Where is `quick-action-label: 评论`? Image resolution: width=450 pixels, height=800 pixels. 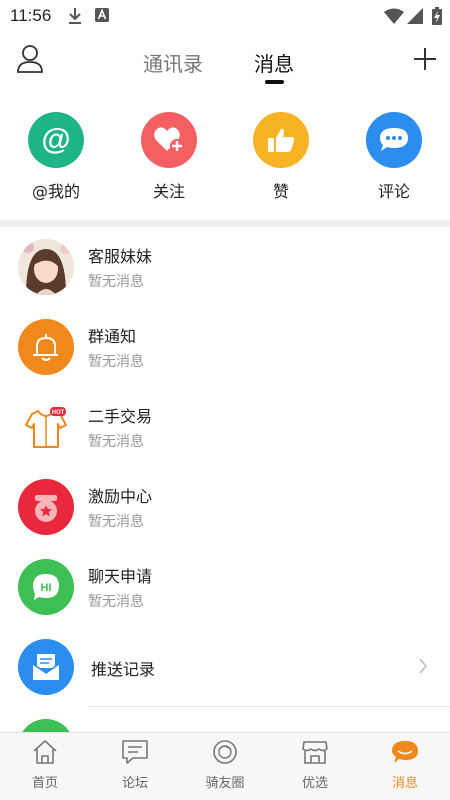 quick-action-label: 评论 is located at coordinates (393, 191).